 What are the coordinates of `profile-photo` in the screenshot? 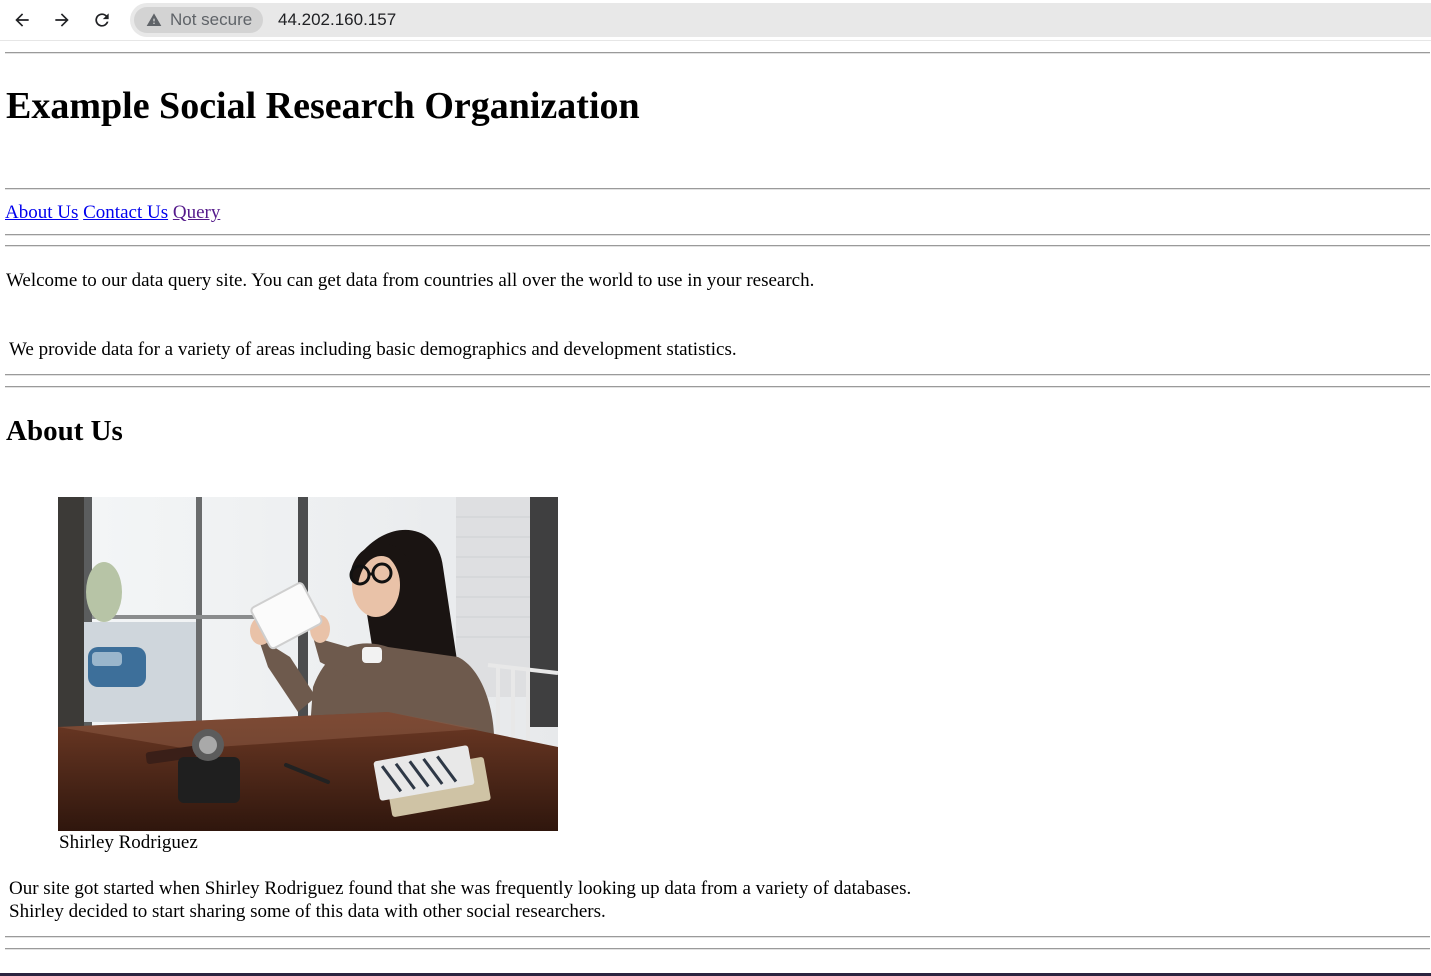 It's located at (308, 664).